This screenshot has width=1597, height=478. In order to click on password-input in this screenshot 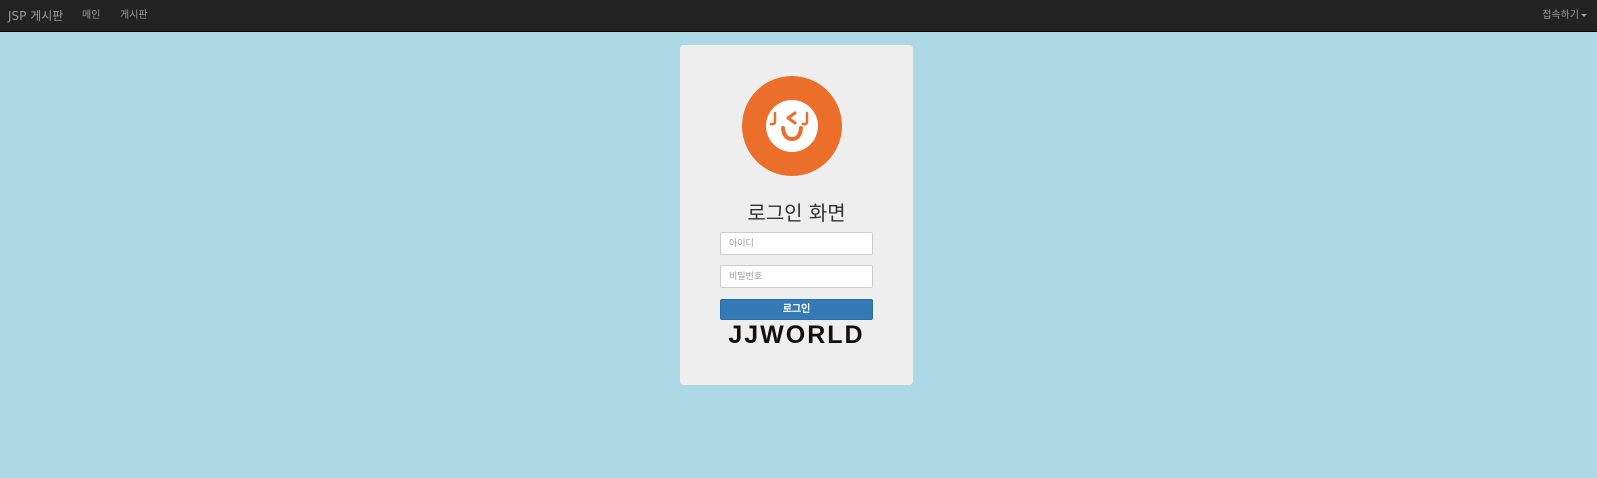, I will do `click(796, 276)`.